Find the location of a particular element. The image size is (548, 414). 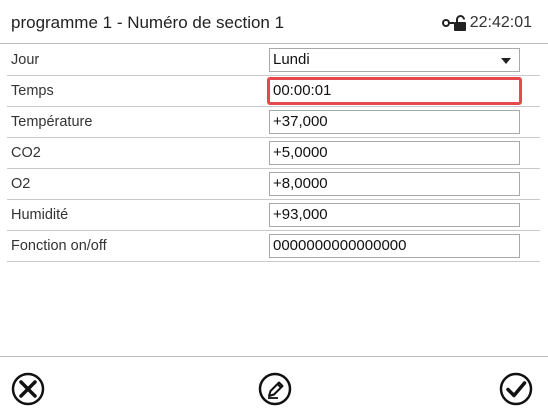

temperature-input: +37,000 is located at coordinates (394, 122).